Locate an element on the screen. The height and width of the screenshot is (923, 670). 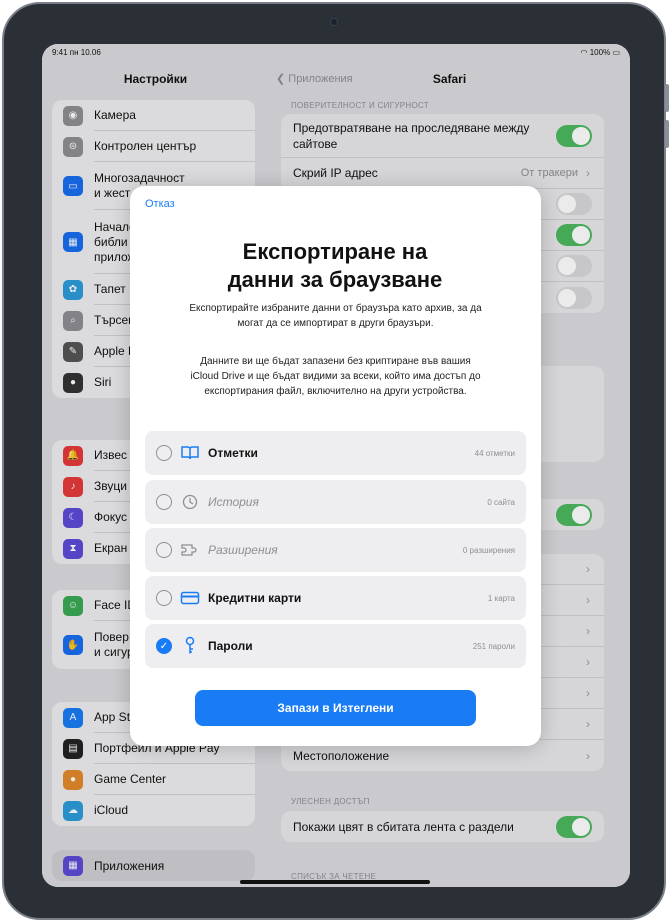
export-option-book: Отметки 44 отметки is located at coordinates (335, 453).